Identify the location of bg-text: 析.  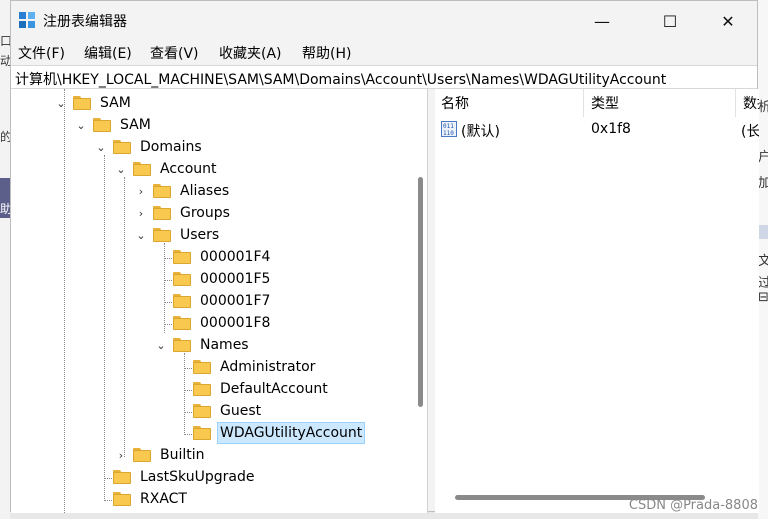
(763, 107).